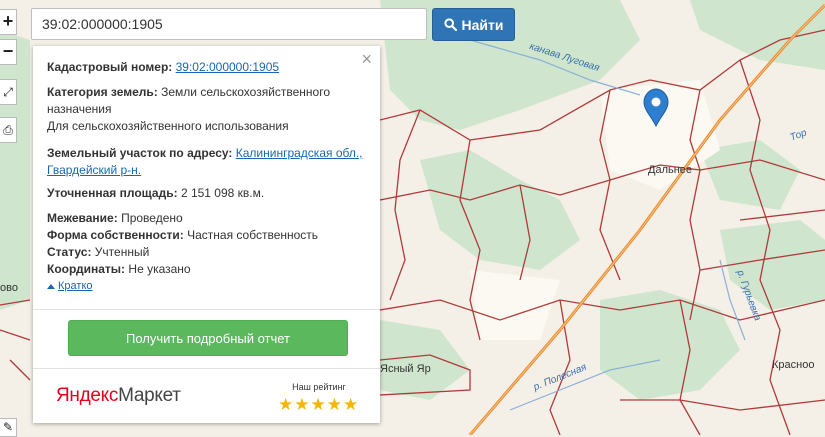 The image size is (825, 437). I want to click on collapse-link-label: Кратко, so click(75, 286).